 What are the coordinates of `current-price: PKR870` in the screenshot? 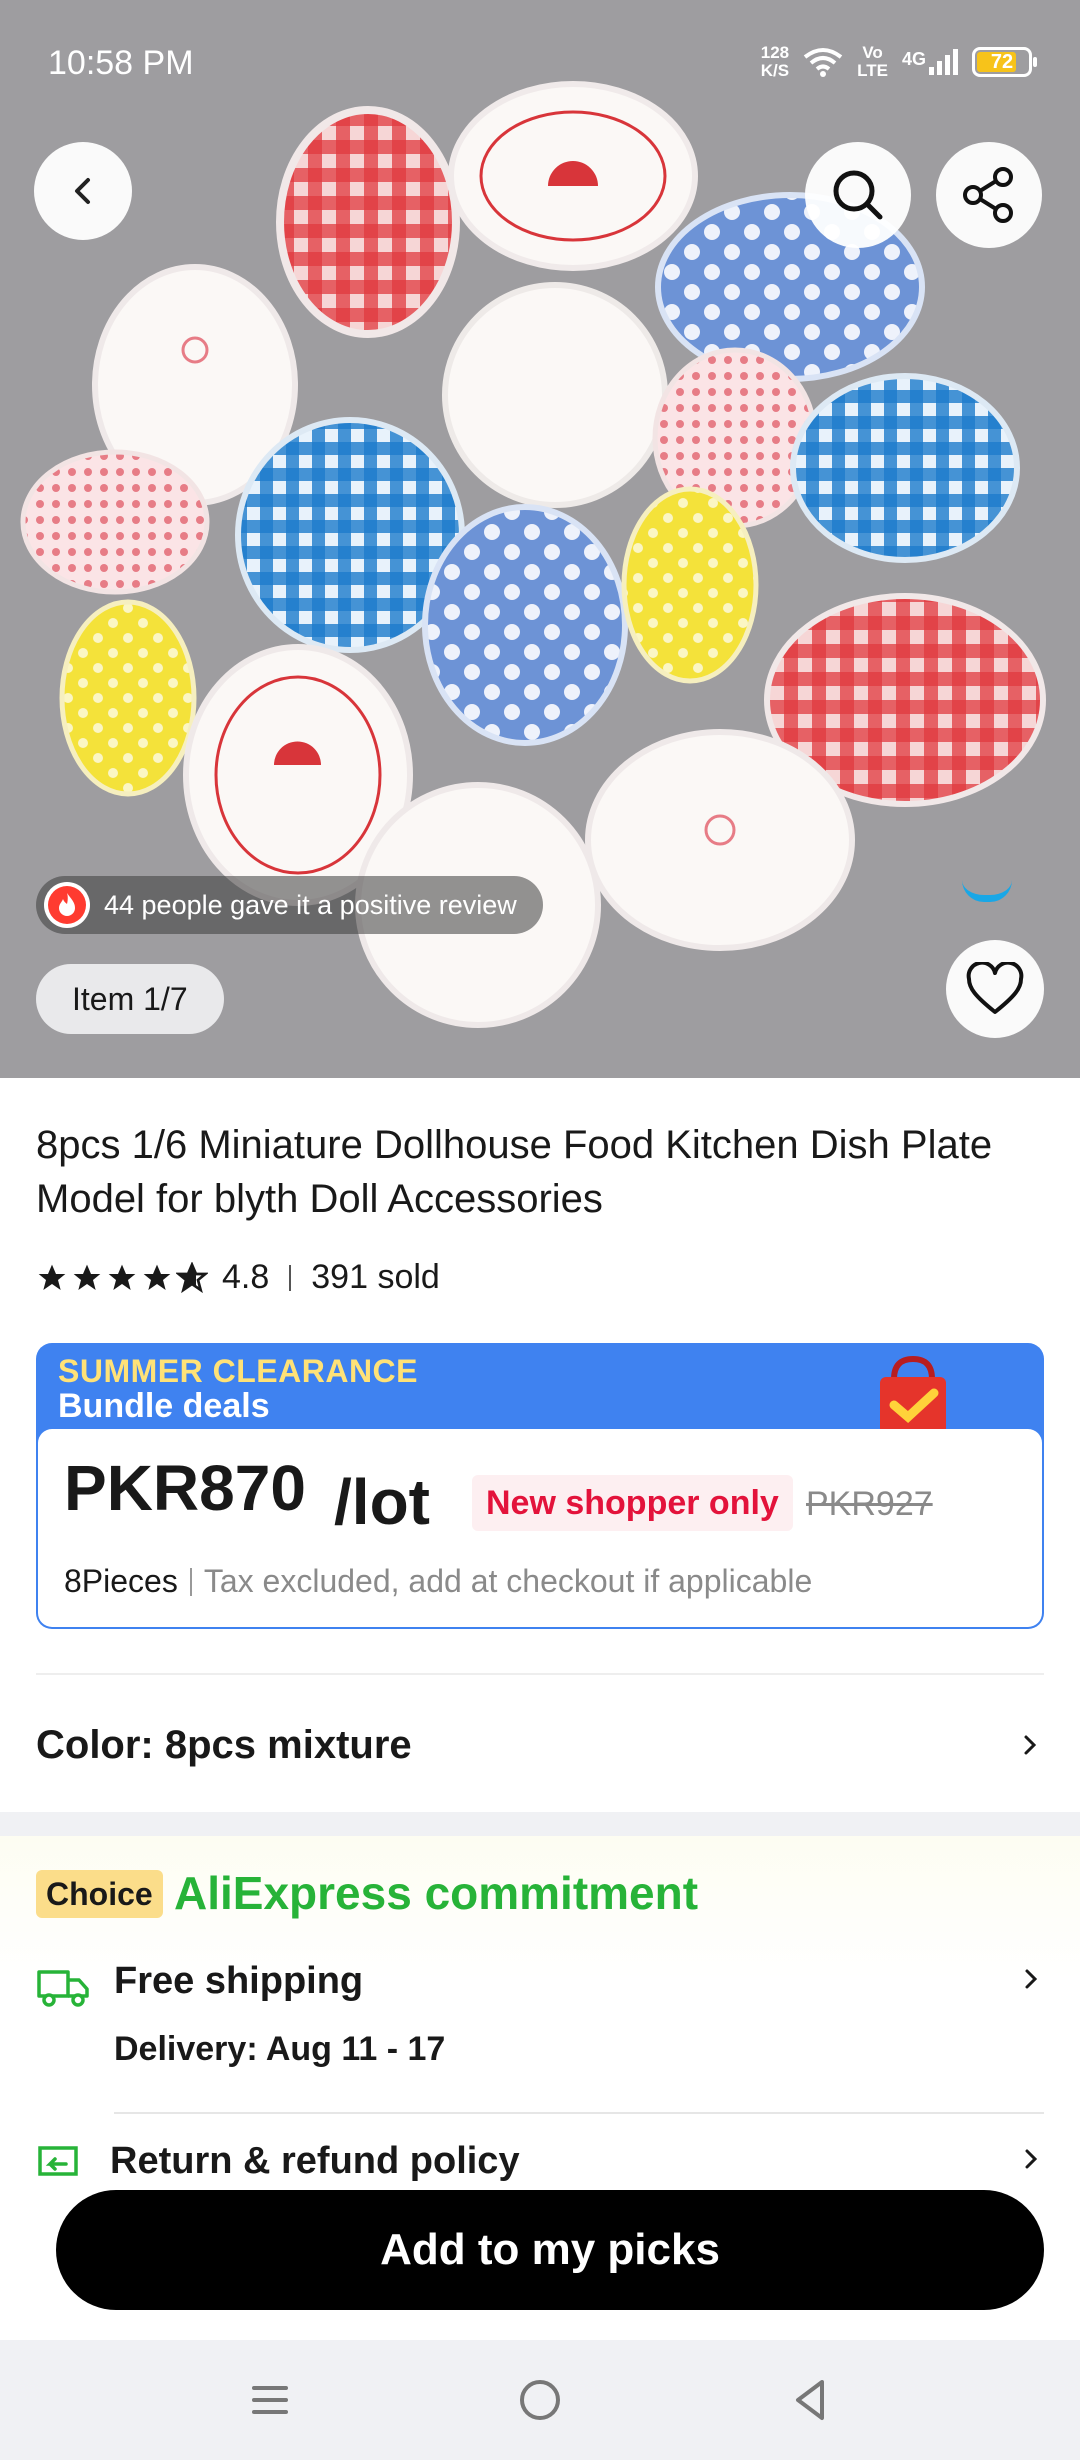 It's located at (185, 1488).